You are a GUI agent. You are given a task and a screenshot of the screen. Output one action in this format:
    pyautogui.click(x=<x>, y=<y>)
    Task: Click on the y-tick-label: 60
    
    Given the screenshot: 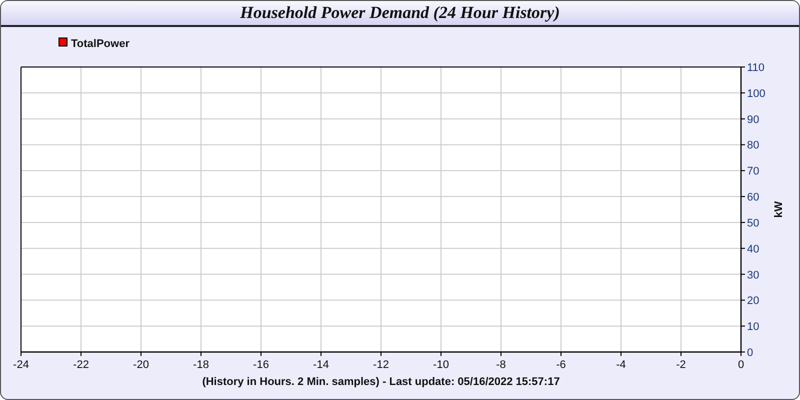 What is the action you would take?
    pyautogui.click(x=753, y=198)
    